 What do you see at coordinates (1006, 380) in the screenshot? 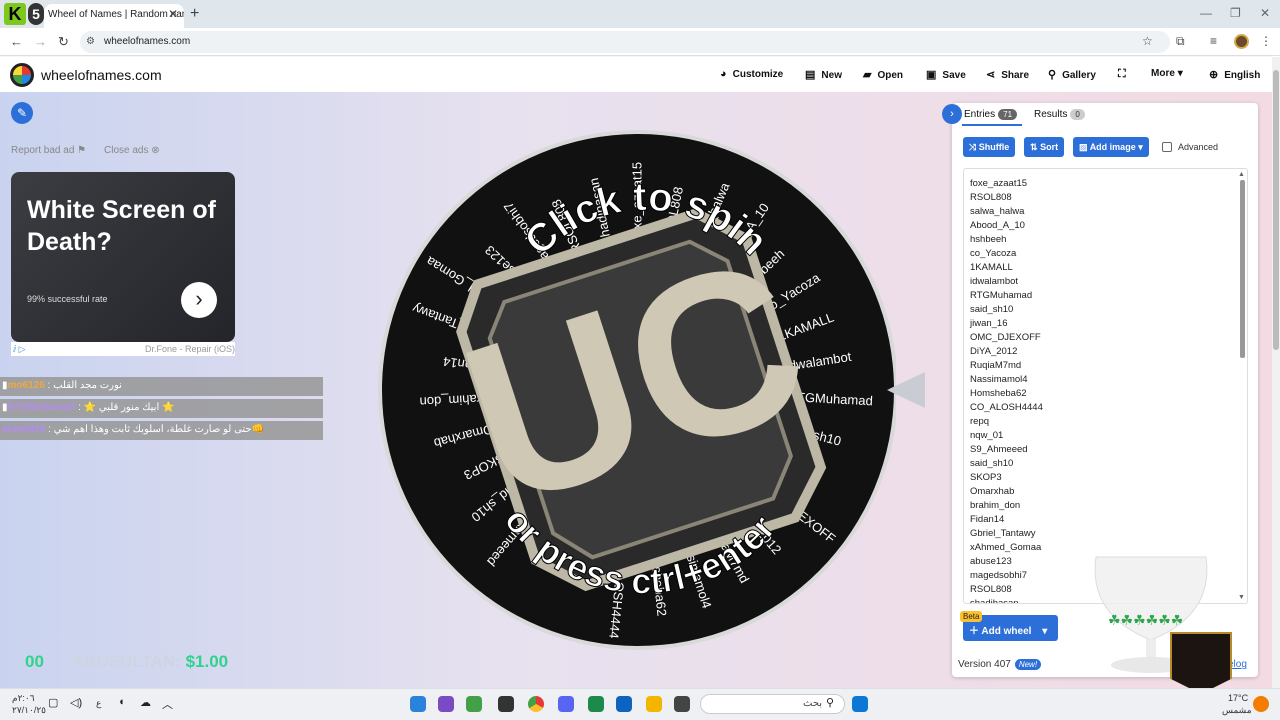
I see `entry-item: Nassimamol4` at bounding box center [1006, 380].